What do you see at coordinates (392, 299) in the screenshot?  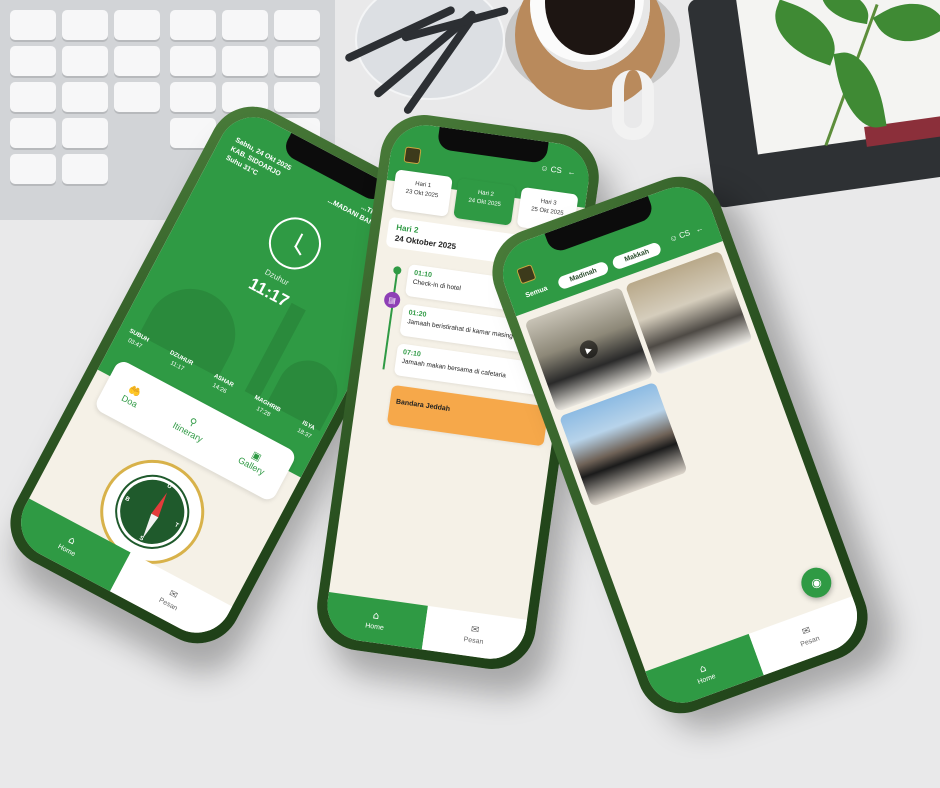 I see `hotel-icon: ▤` at bounding box center [392, 299].